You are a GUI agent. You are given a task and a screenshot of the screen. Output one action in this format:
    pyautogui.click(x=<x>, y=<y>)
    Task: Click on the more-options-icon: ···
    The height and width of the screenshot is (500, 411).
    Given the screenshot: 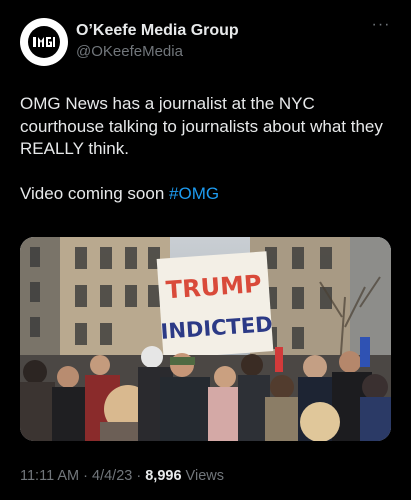 What is the action you would take?
    pyautogui.click(x=381, y=26)
    